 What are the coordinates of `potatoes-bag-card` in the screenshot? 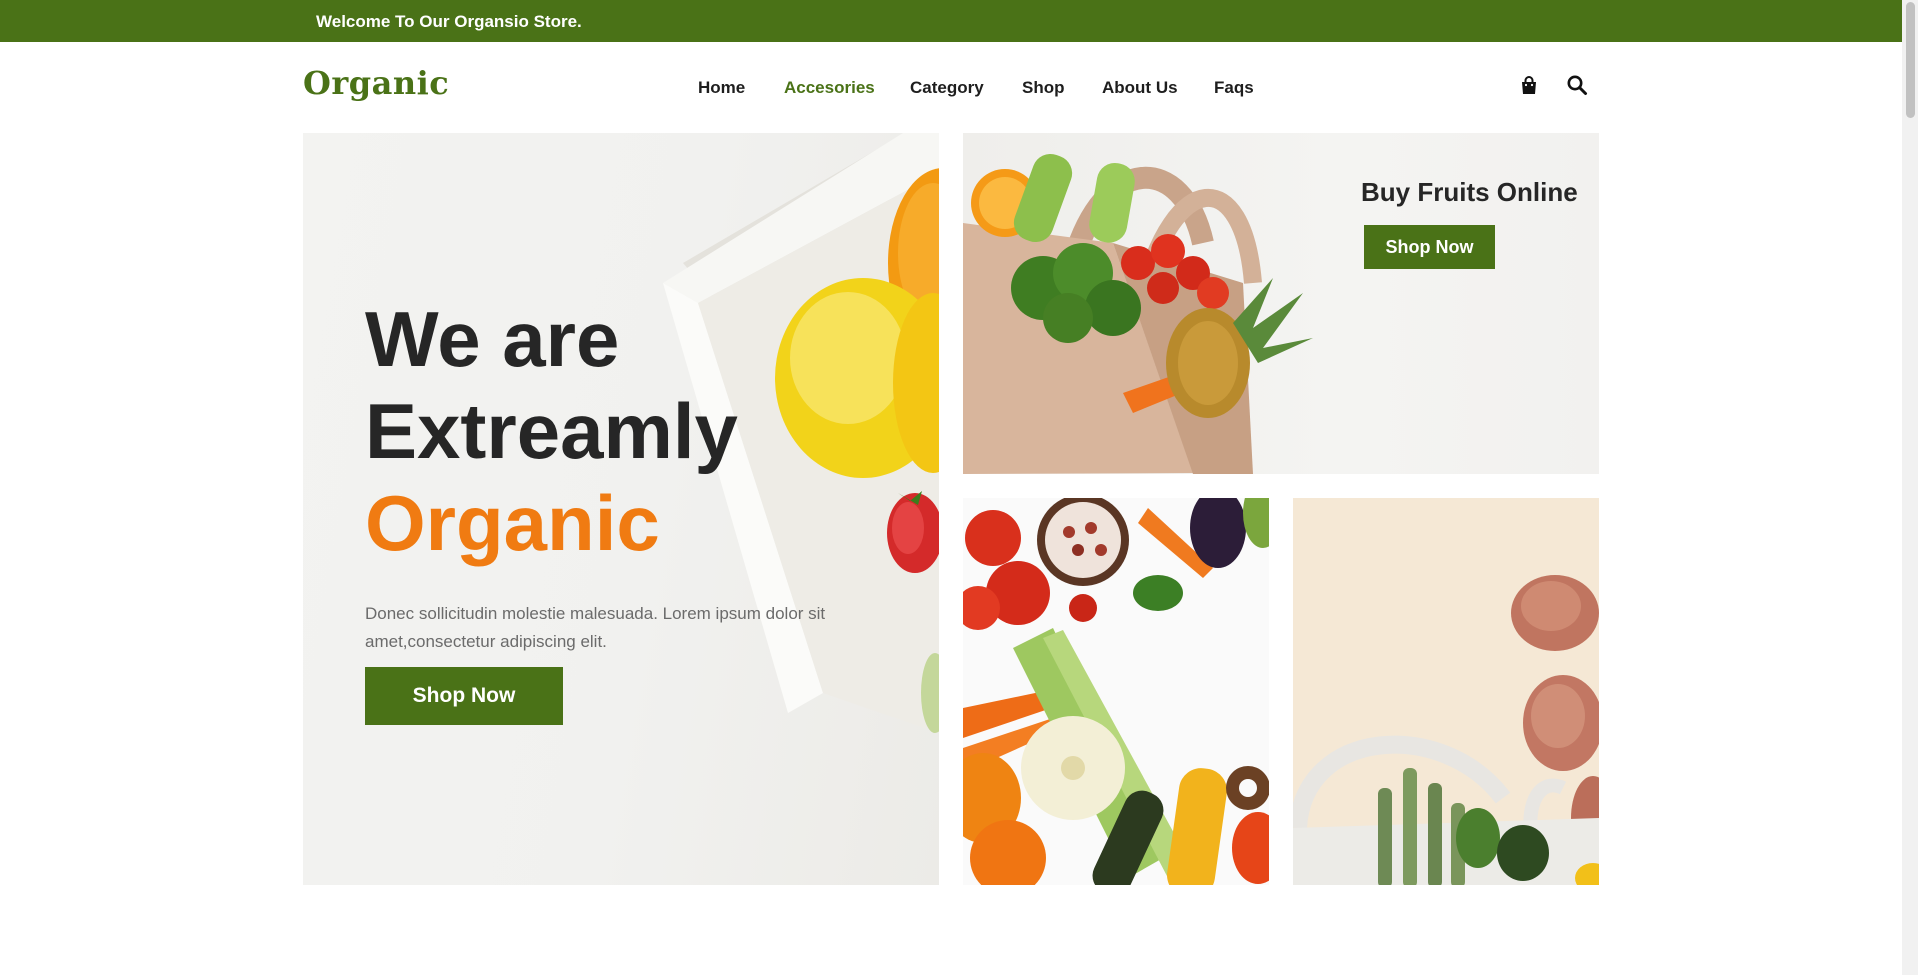 It's located at (1446, 691).